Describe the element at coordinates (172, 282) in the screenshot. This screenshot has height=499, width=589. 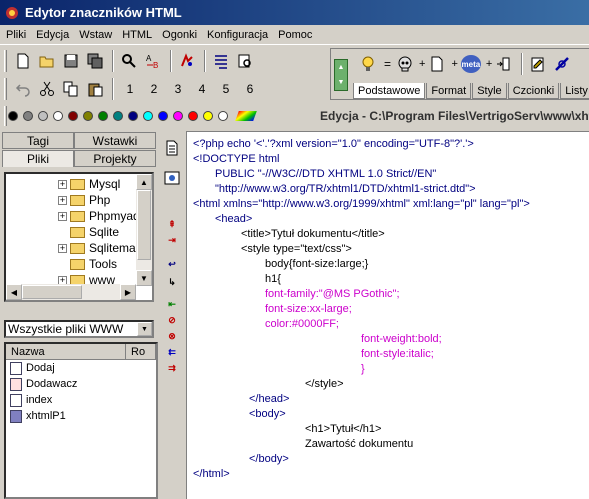
I see `indent-button: ↳` at that location.